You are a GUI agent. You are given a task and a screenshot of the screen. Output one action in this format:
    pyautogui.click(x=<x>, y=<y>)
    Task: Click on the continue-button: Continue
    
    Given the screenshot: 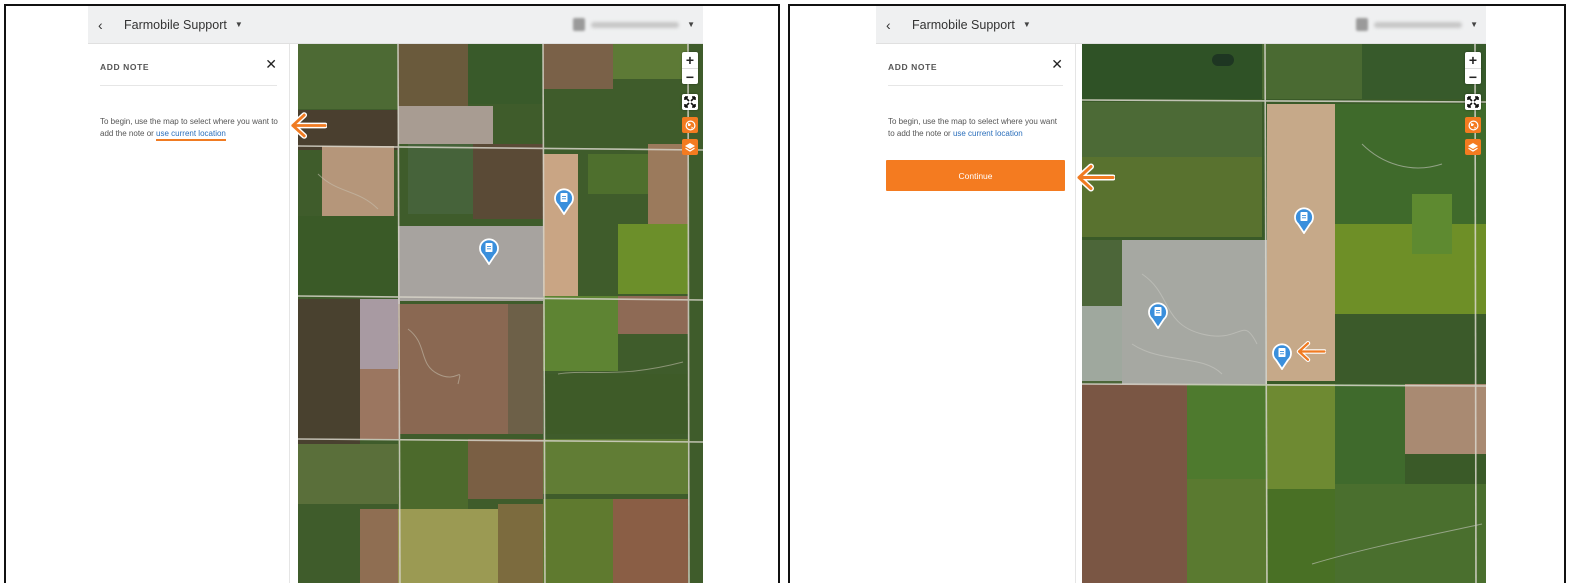 What is the action you would take?
    pyautogui.click(x=975, y=175)
    